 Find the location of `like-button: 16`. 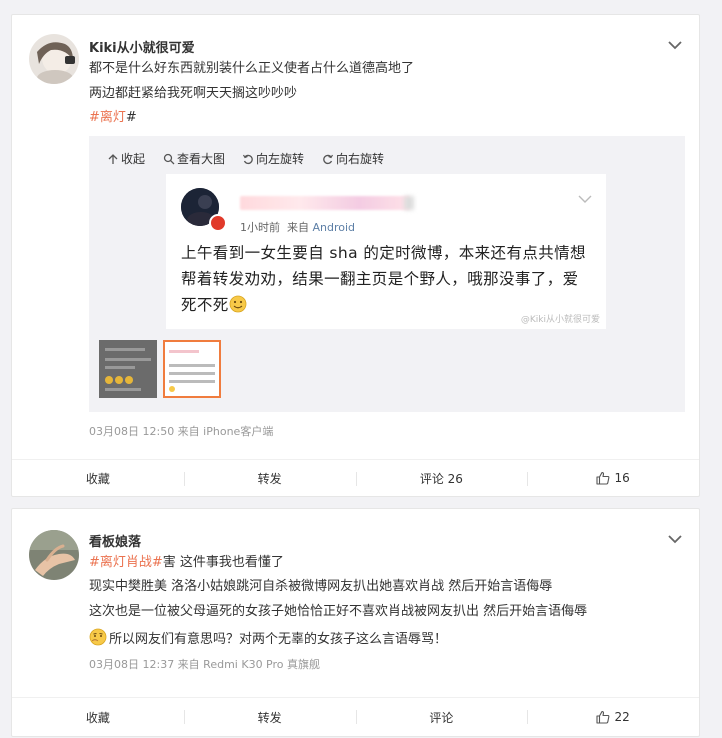

like-button: 16 is located at coordinates (613, 478).